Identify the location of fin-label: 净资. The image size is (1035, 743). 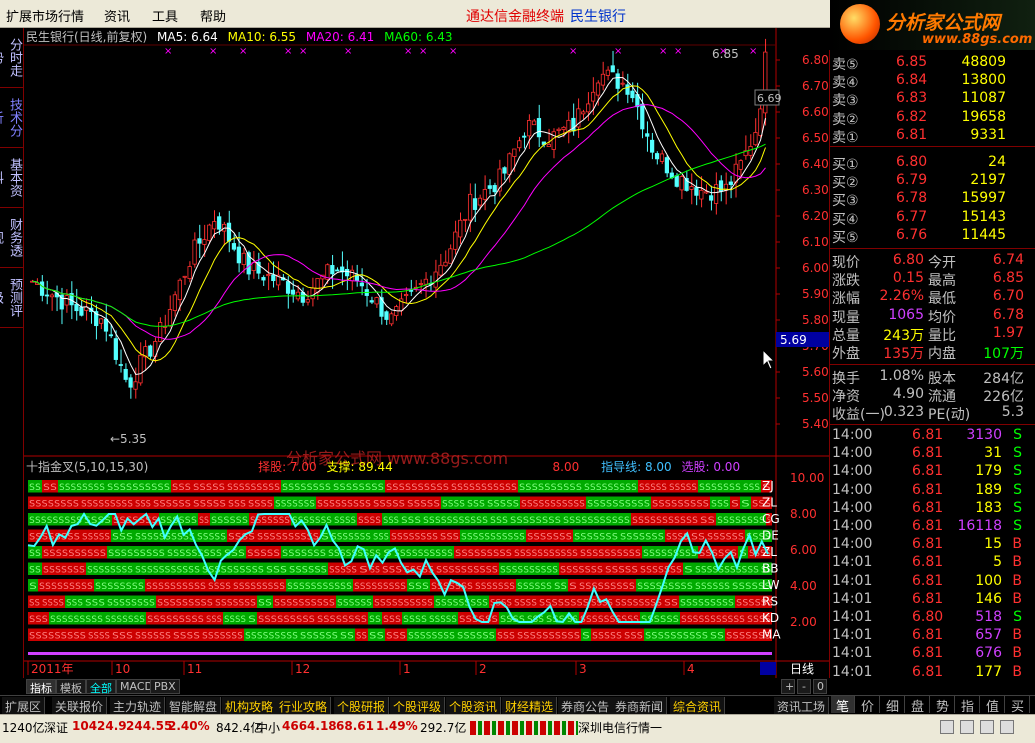
(846, 397).